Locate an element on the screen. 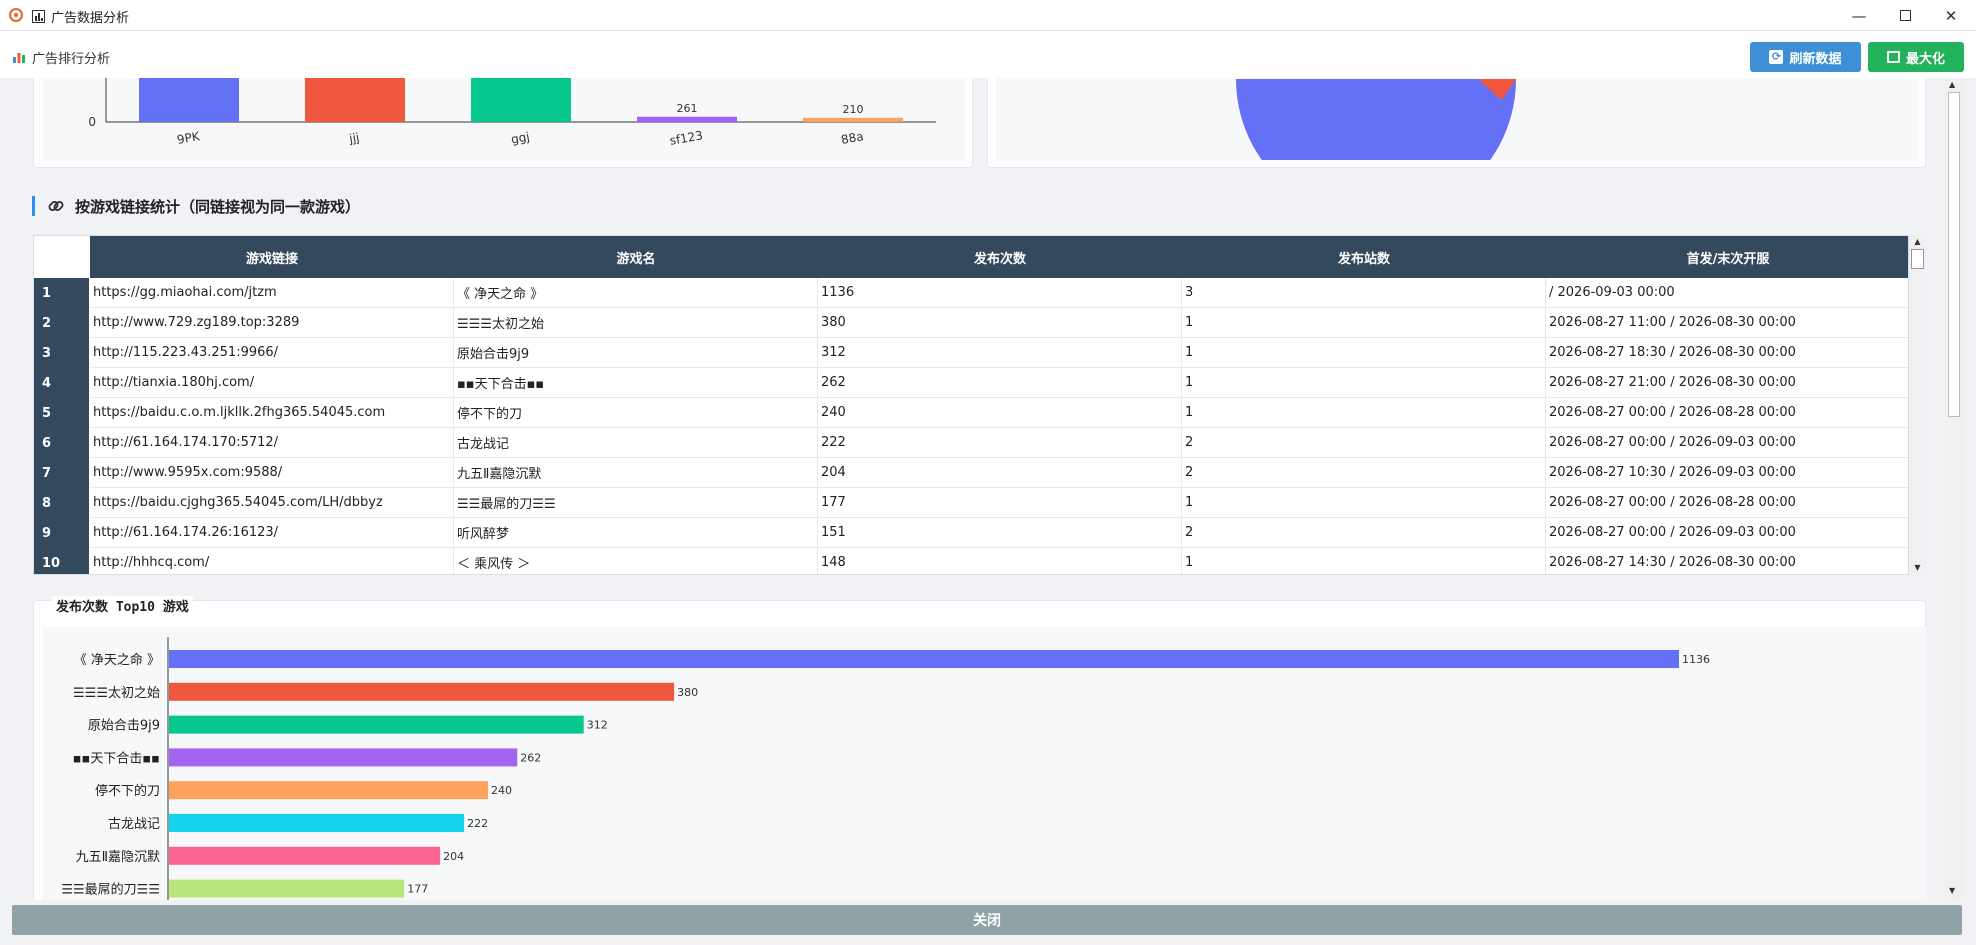 This screenshot has width=1976, height=945. main-scroll-down-icon: ▼ is located at coordinates (1952, 890).